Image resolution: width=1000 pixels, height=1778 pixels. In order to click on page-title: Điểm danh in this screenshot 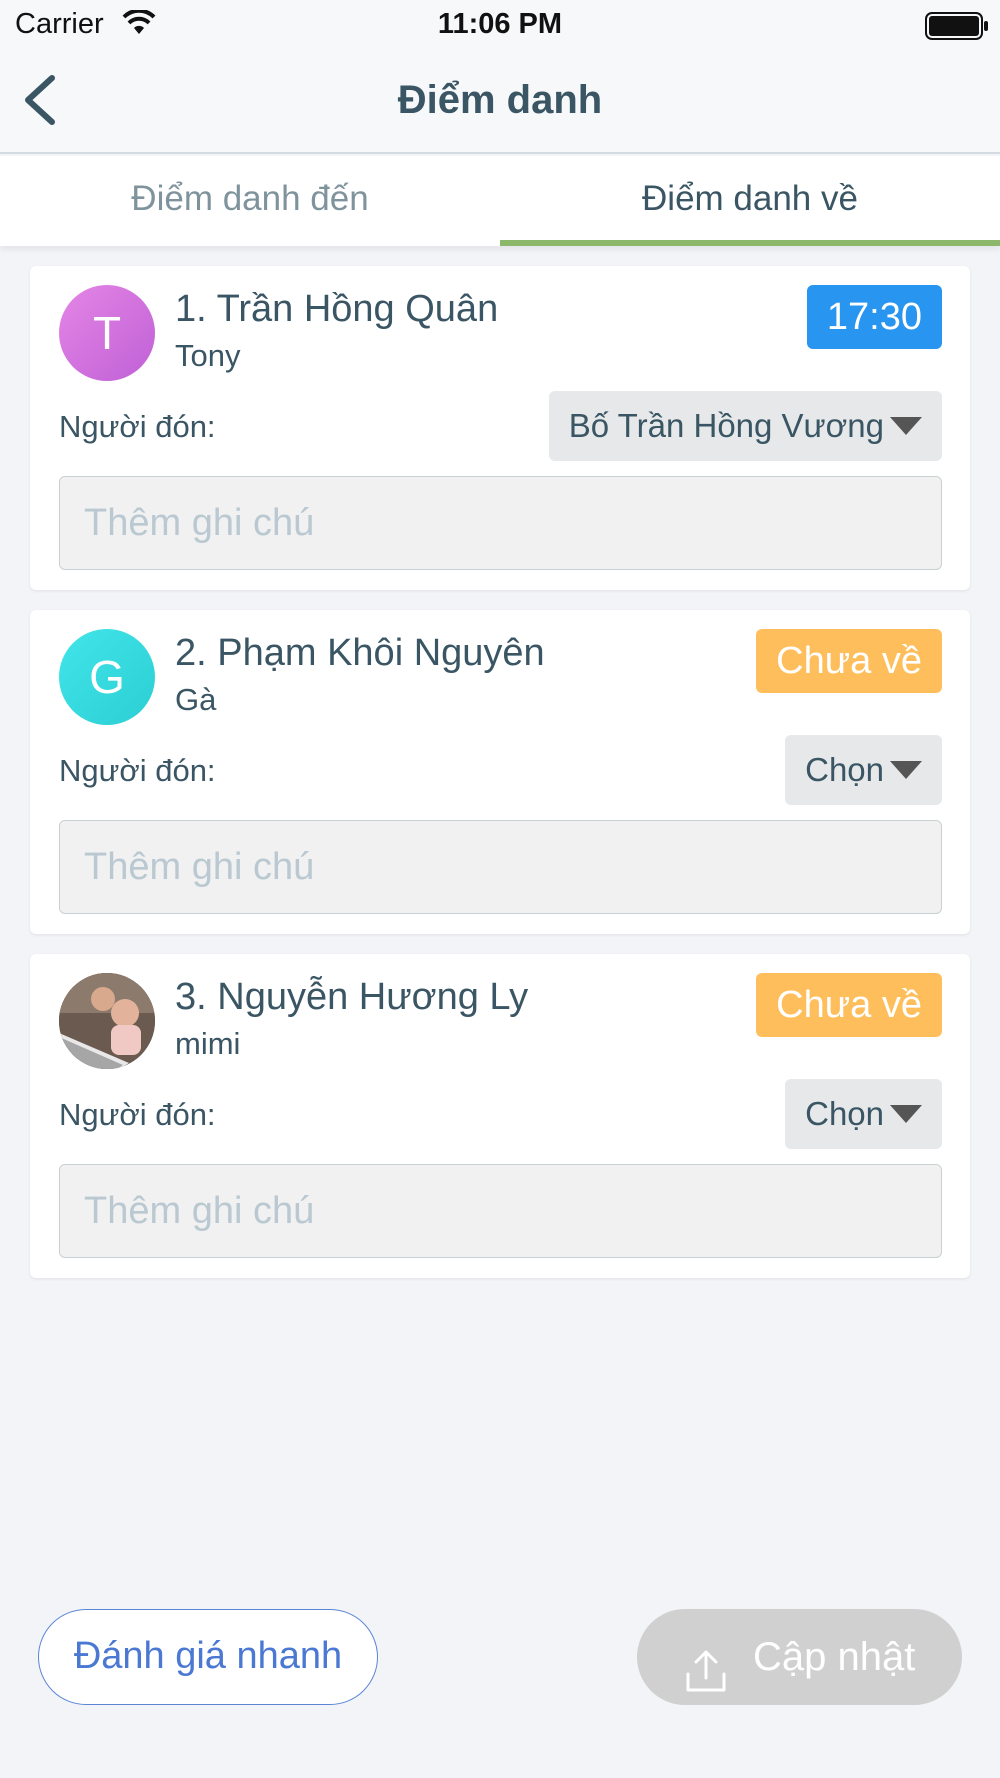, I will do `click(500, 100)`.